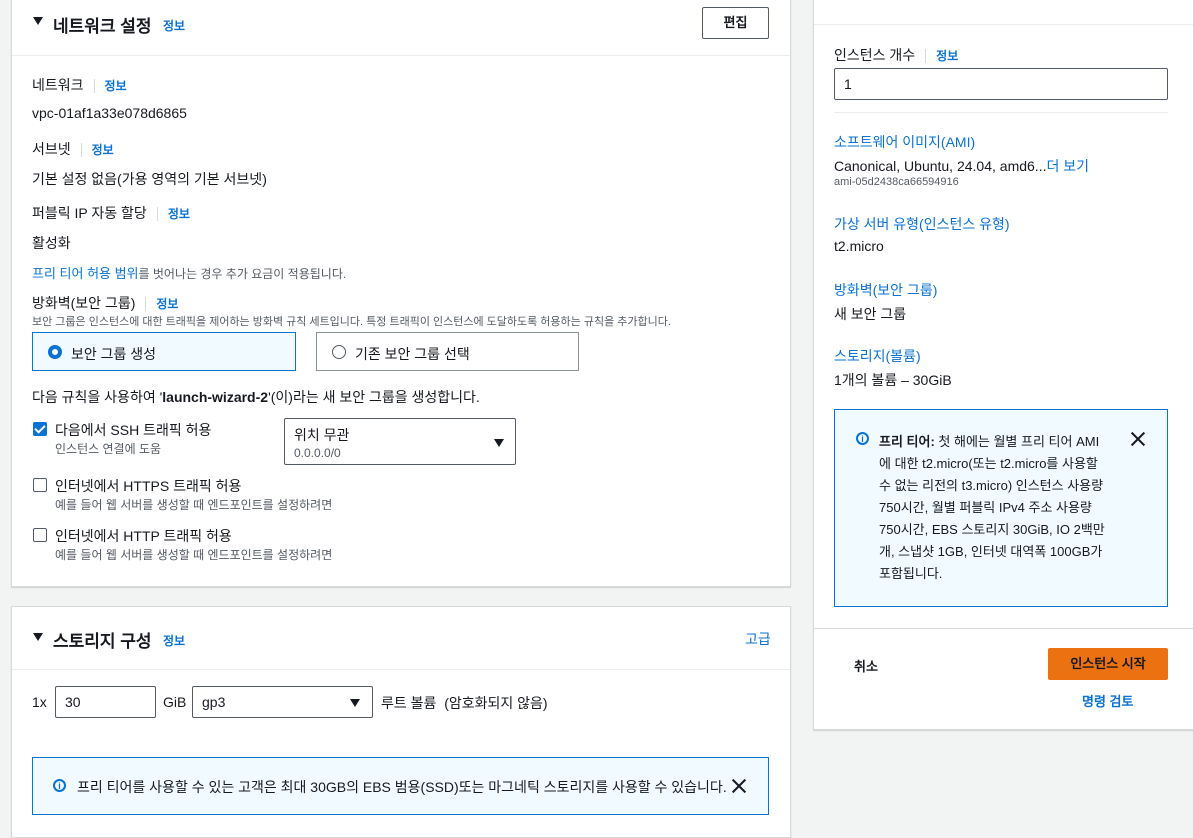  Describe the element at coordinates (97, 397) in the screenshot. I see `rule-prefix: 다음 규칙을 사용하여 '` at that location.